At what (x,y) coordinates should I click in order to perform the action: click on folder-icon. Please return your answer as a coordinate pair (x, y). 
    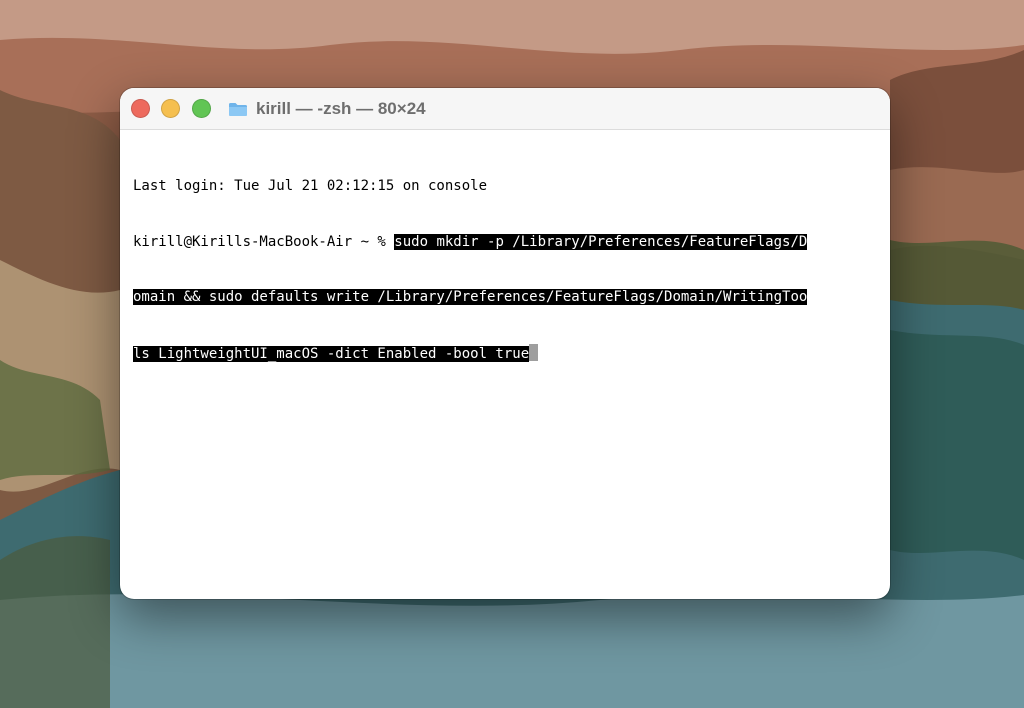
    Looking at the image, I should click on (238, 109).